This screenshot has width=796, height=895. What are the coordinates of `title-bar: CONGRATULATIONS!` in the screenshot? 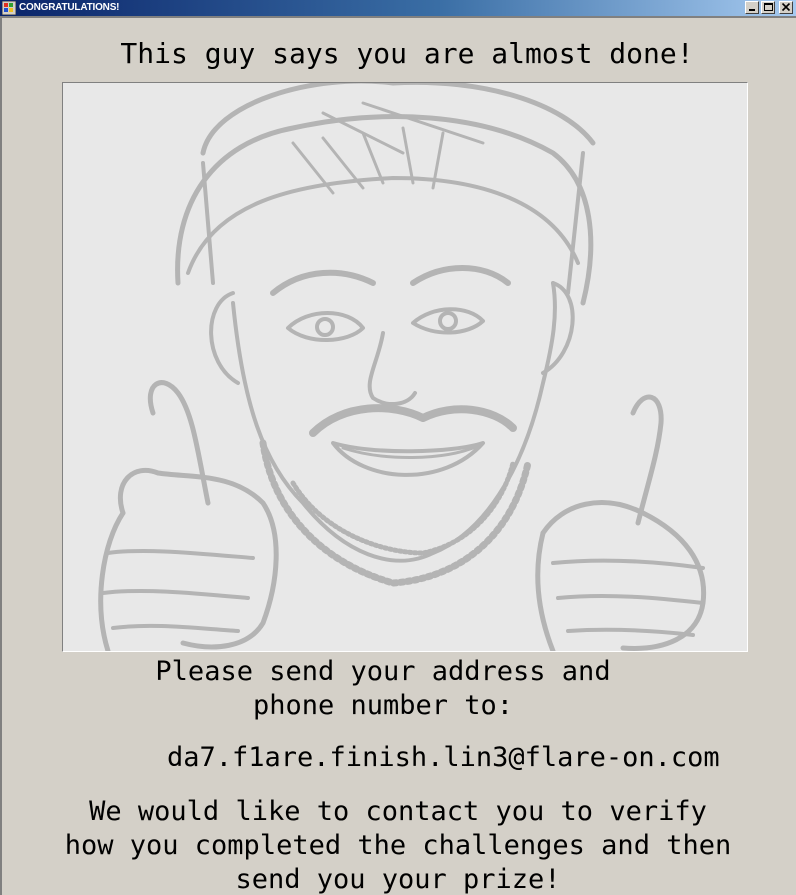 It's located at (398, 8).